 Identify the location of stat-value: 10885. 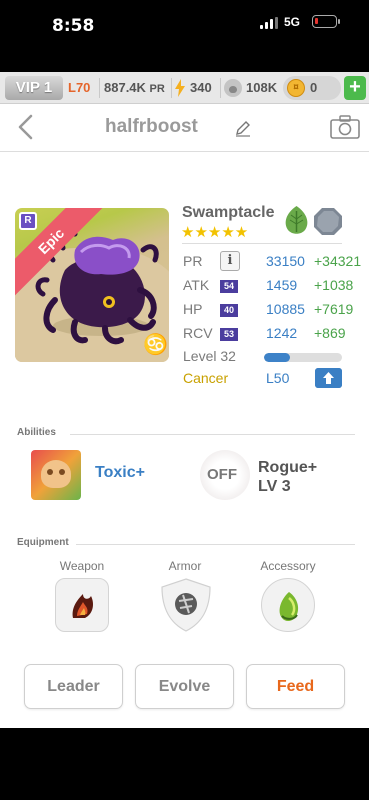
(285, 309).